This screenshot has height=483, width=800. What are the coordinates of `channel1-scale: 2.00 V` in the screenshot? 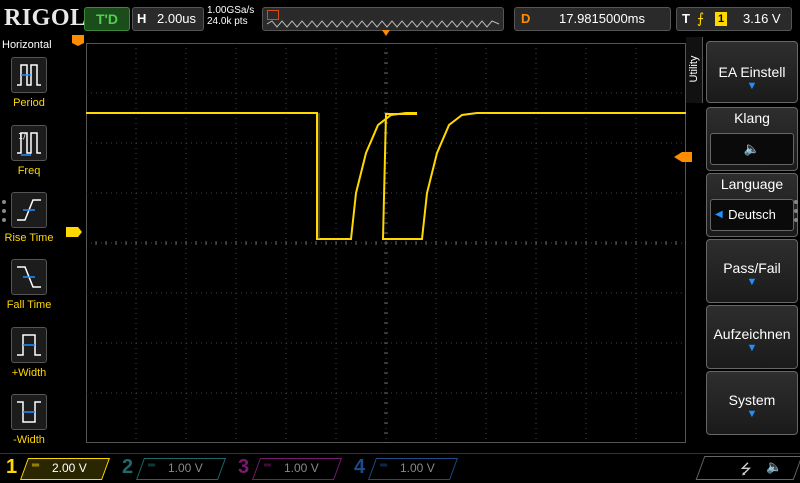 It's located at (69, 468).